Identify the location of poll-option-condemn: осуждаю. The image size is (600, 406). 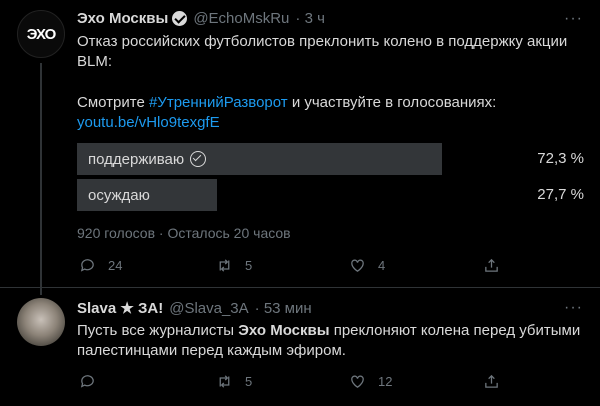
(119, 195).